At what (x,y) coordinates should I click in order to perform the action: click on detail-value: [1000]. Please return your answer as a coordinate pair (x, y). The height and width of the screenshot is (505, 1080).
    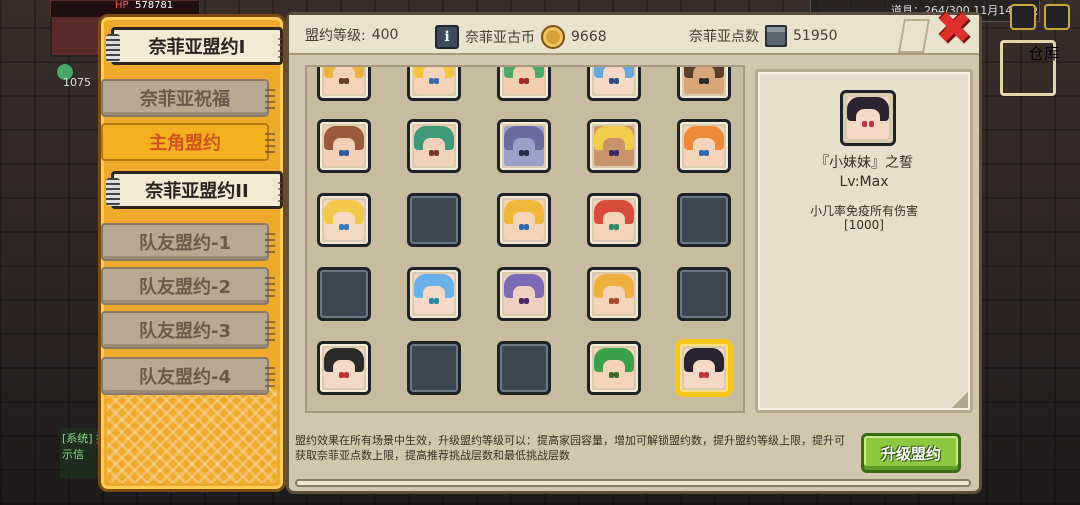
    Looking at the image, I should click on (864, 225).